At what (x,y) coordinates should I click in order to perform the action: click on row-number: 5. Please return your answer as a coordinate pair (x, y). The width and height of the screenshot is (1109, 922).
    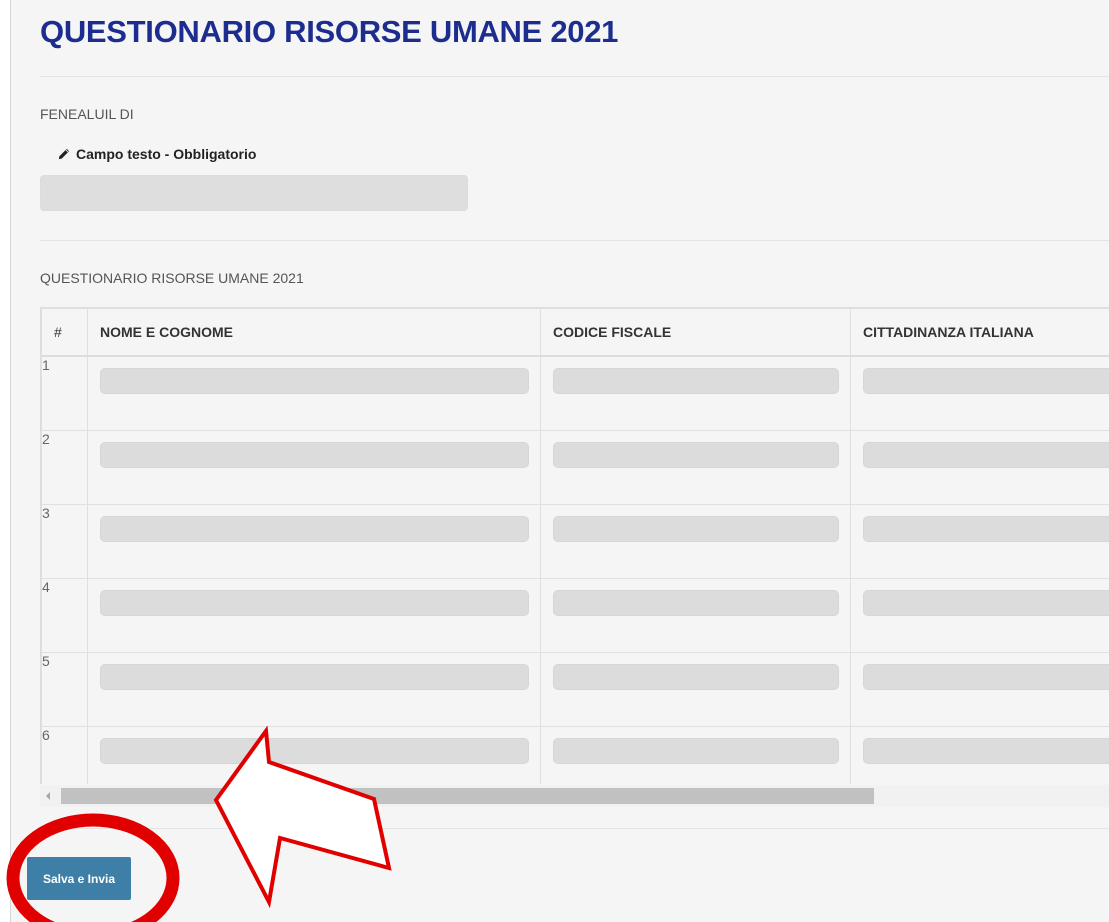
    Looking at the image, I should click on (64, 689).